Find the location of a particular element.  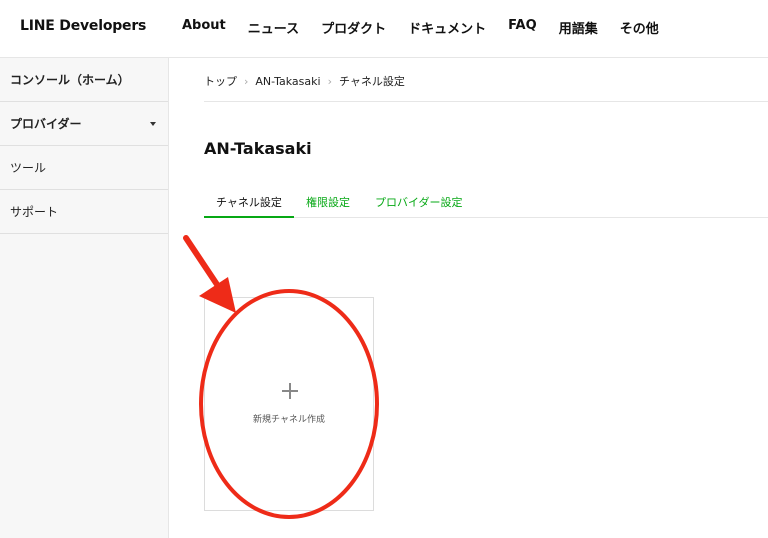

nav-glossary: 用語集 is located at coordinates (578, 27).